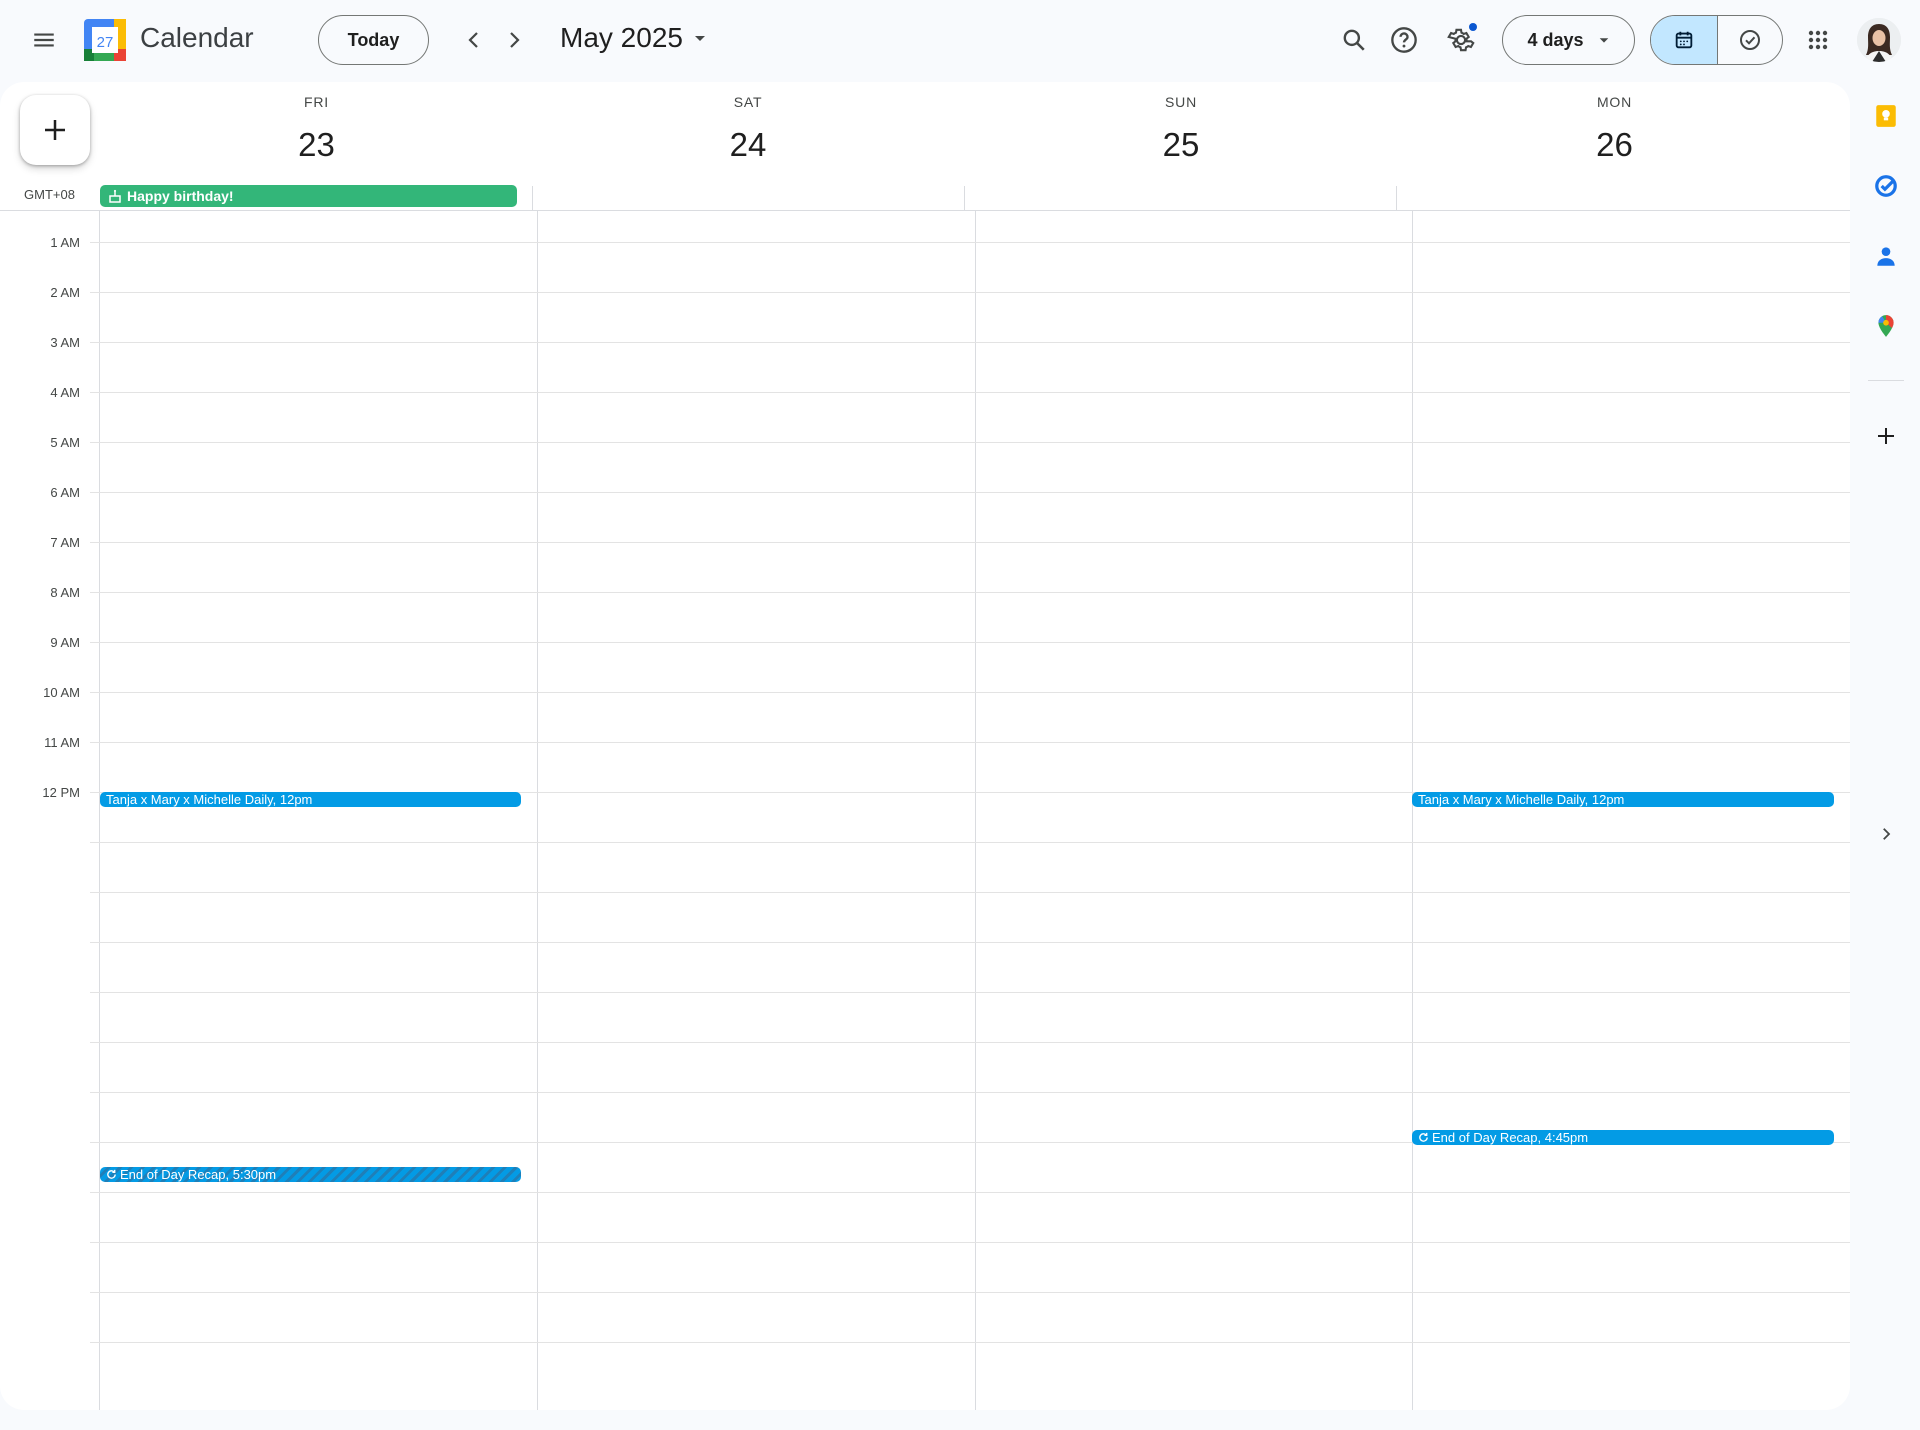 Image resolution: width=1920 pixels, height=1430 pixels. I want to click on tasks-app-button, so click(1886, 186).